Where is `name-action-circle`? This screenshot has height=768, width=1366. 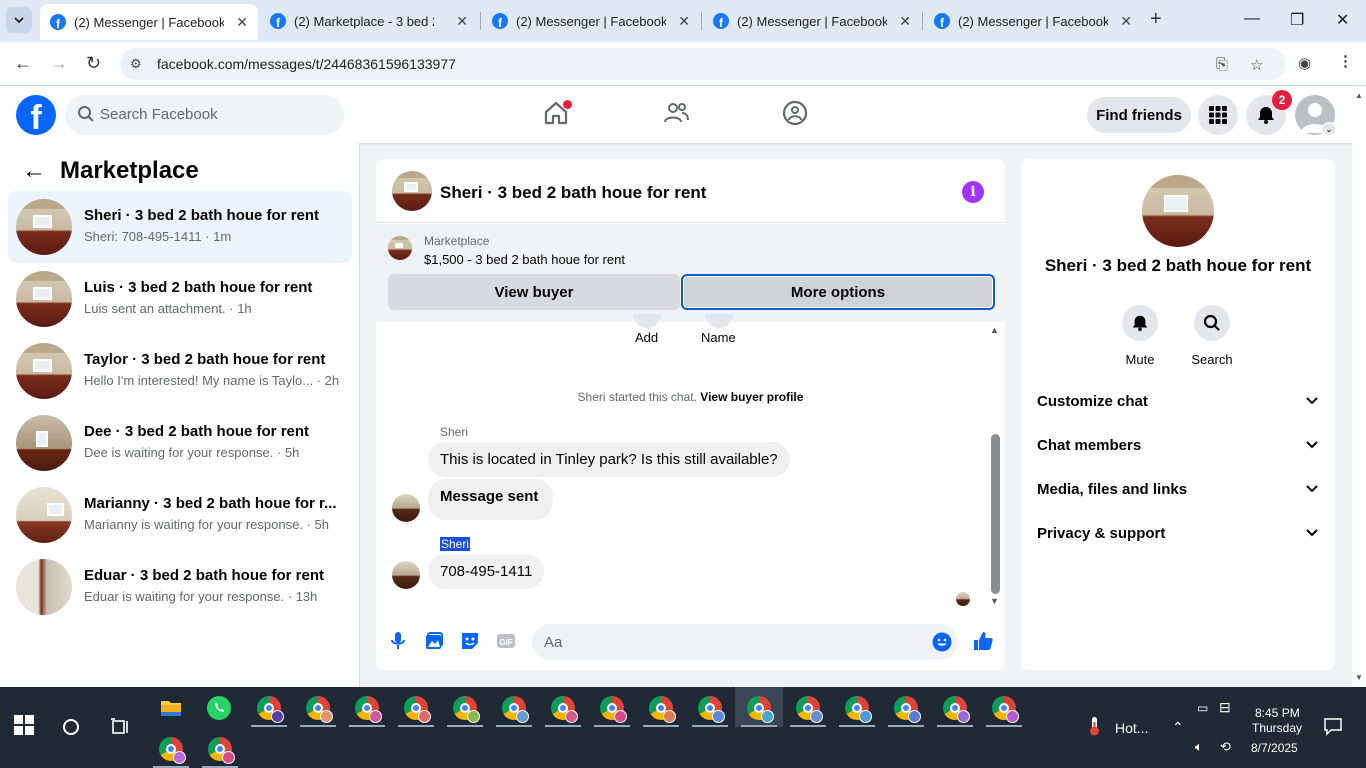 name-action-circle is located at coordinates (719, 321).